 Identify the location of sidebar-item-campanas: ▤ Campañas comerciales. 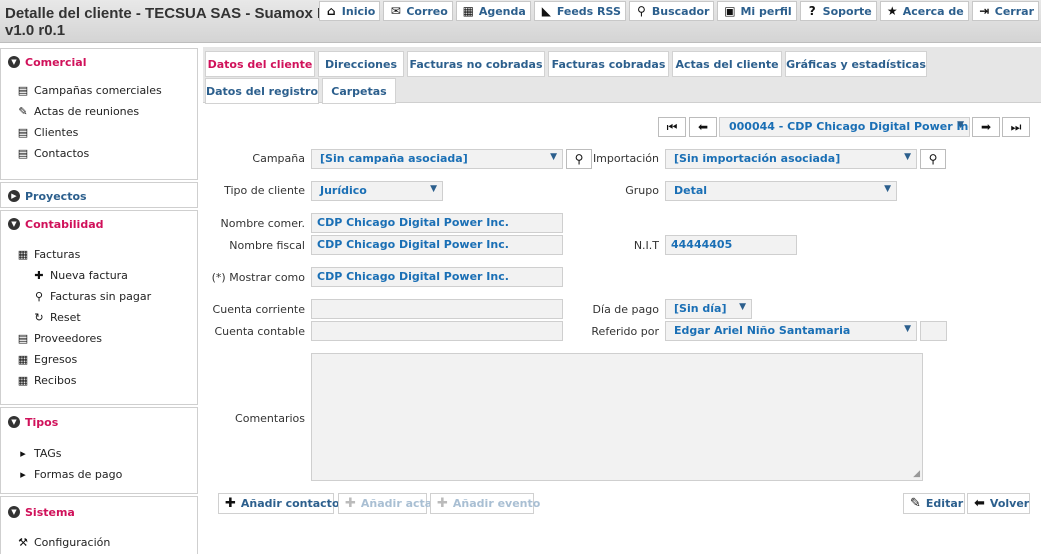
(99, 90).